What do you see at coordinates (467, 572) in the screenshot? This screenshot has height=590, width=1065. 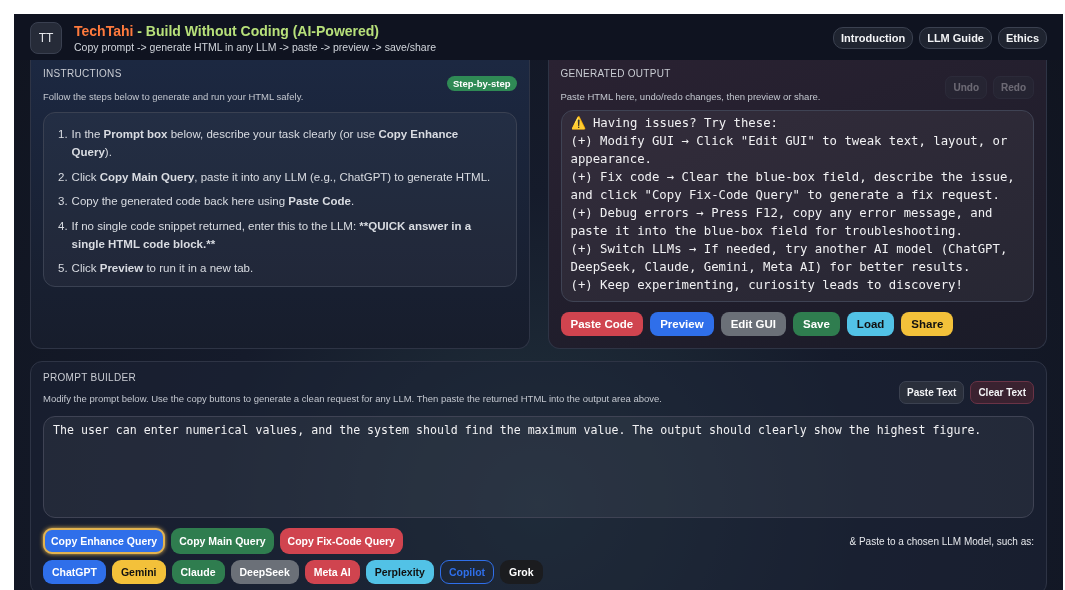 I see `model-chip: Copilot` at bounding box center [467, 572].